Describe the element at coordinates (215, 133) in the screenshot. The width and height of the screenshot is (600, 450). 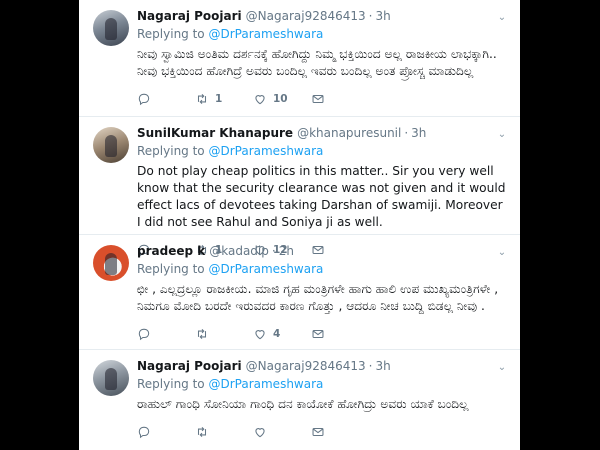
I see `display-name: SunilKumar Khanapure` at that location.